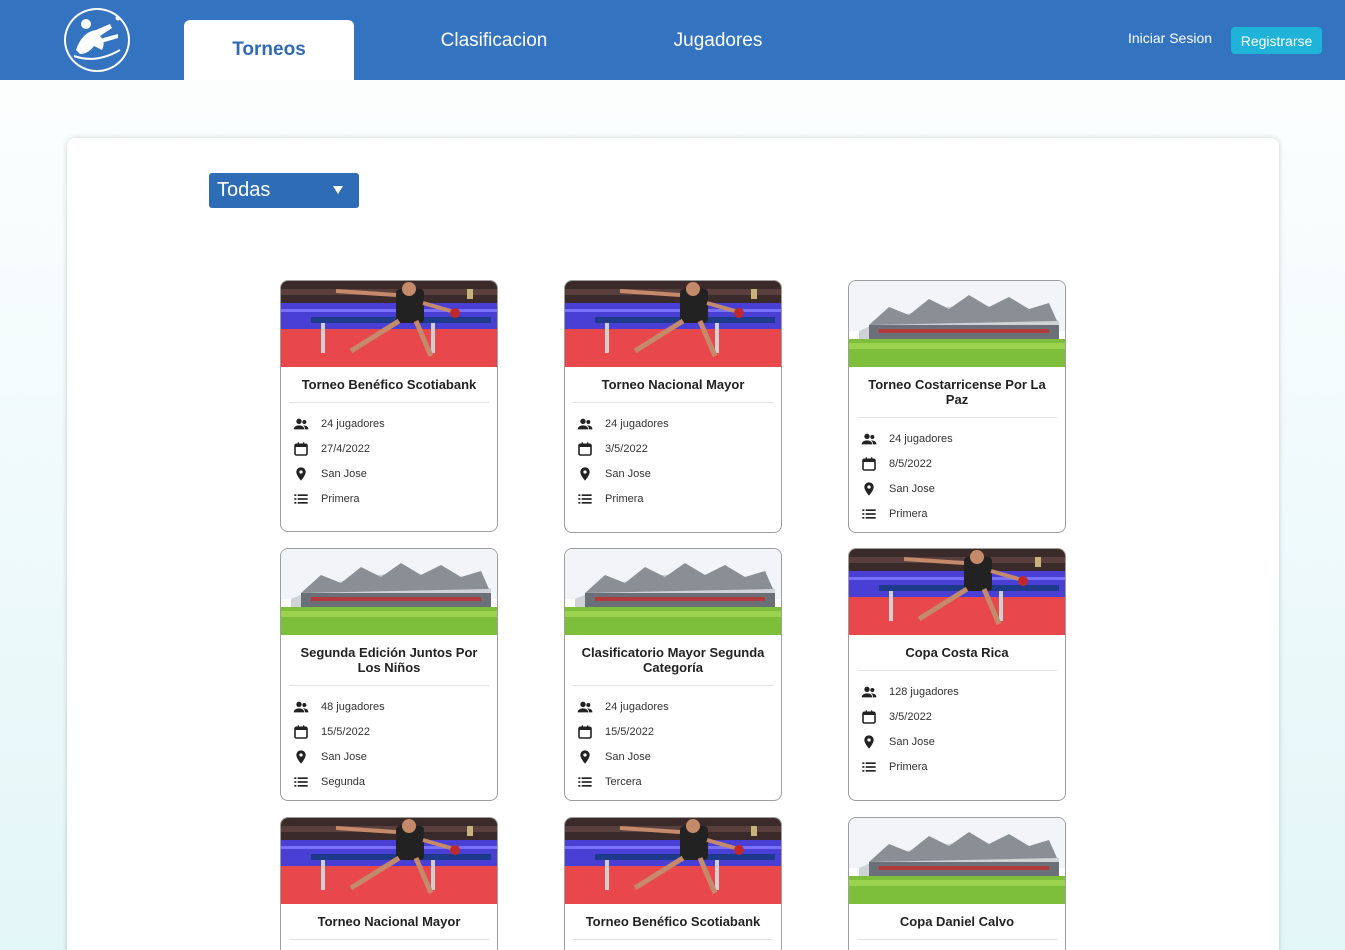 The width and height of the screenshot is (1345, 950). Describe the element at coordinates (910, 463) in the screenshot. I see `tournament-date: 8/5/2022` at that location.